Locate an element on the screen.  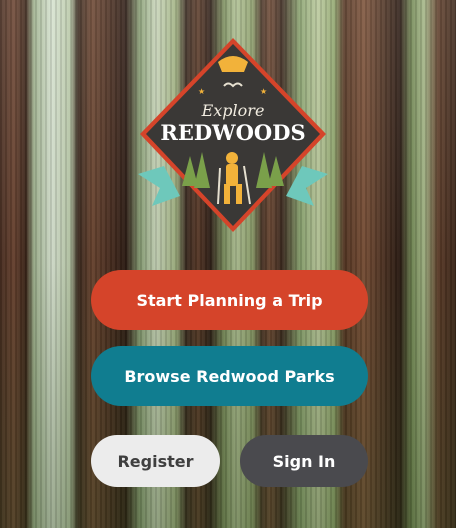
register-button: Register is located at coordinates (155, 461).